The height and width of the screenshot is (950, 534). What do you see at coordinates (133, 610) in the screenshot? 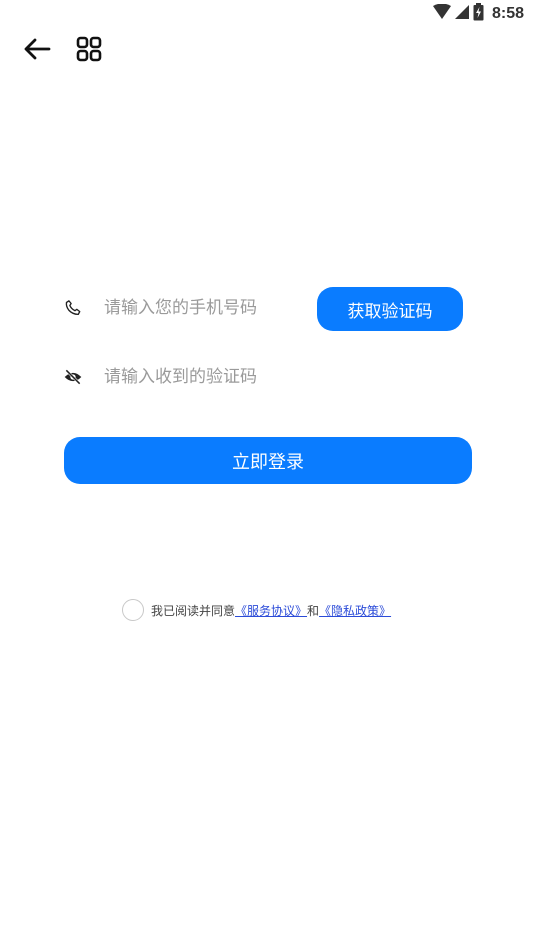
I see `agree-checkbox` at bounding box center [133, 610].